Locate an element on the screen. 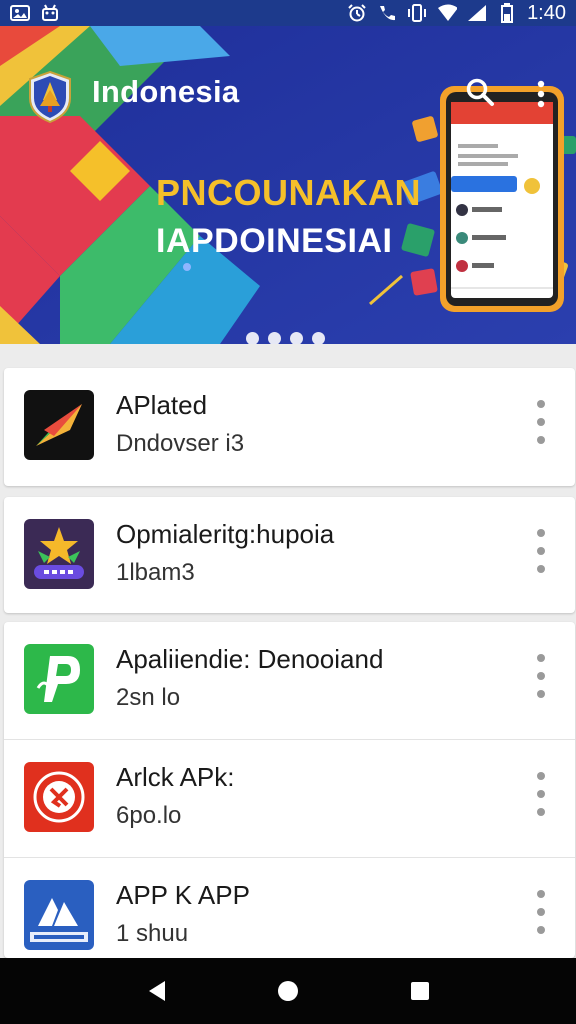  app-title-text: APP K APP is located at coordinates (183, 895).